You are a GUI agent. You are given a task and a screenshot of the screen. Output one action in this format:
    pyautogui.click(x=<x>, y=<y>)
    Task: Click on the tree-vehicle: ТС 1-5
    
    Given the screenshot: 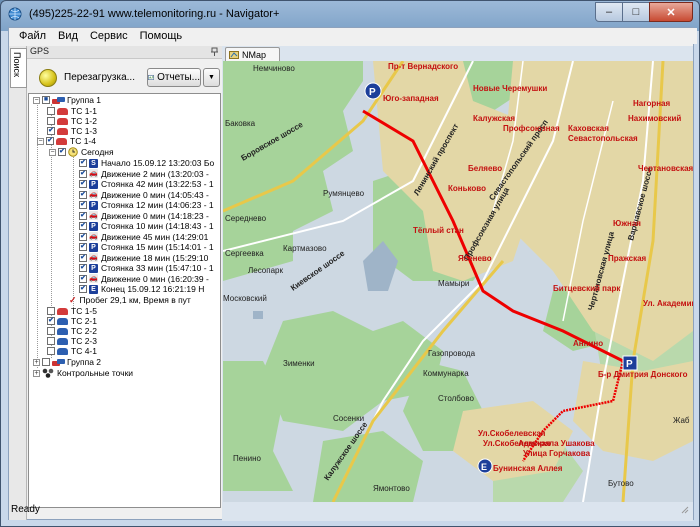 What is the action you would take?
    pyautogui.click(x=72, y=311)
    